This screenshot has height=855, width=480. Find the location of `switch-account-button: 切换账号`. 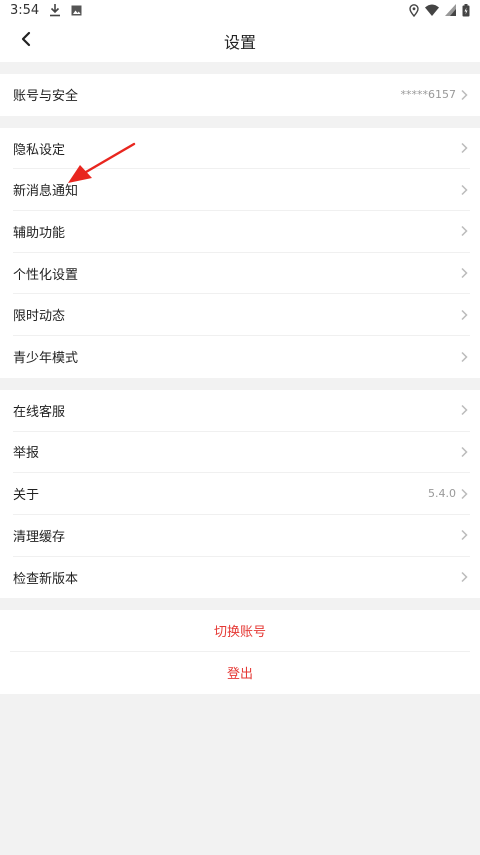

switch-account-button: 切换账号 is located at coordinates (240, 631).